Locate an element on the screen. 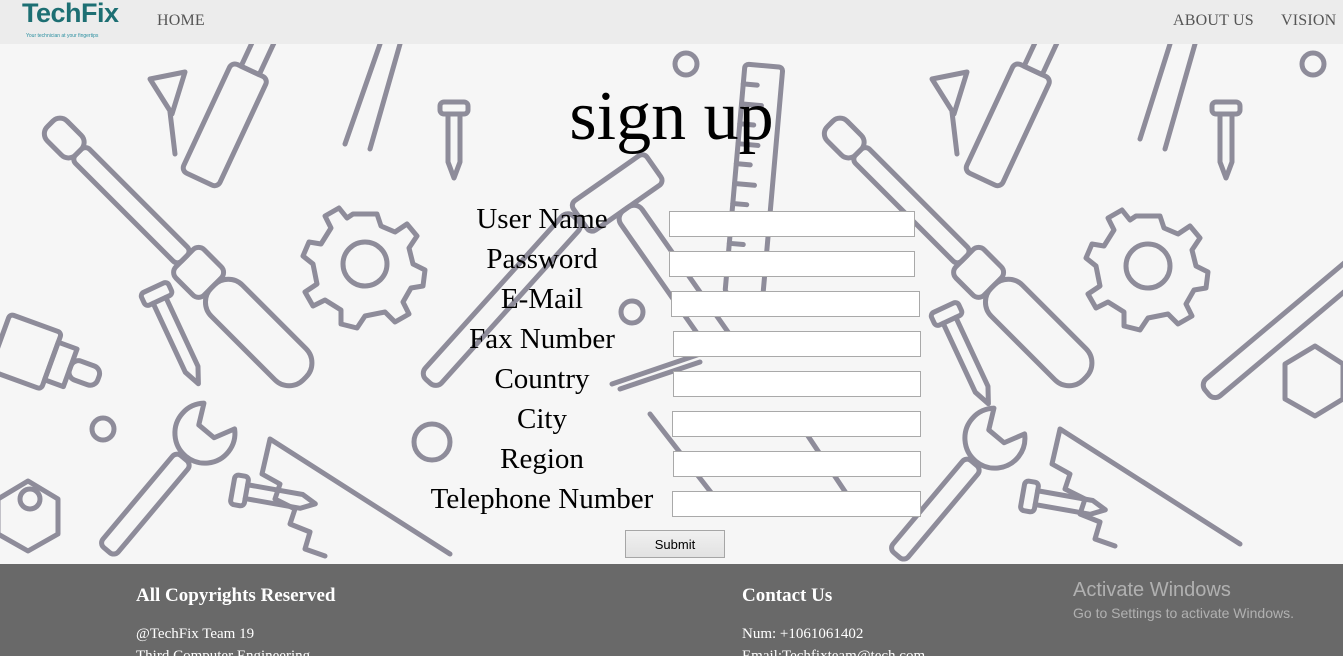 This screenshot has height=656, width=1343. nav-home-link: HOME is located at coordinates (181, 21).